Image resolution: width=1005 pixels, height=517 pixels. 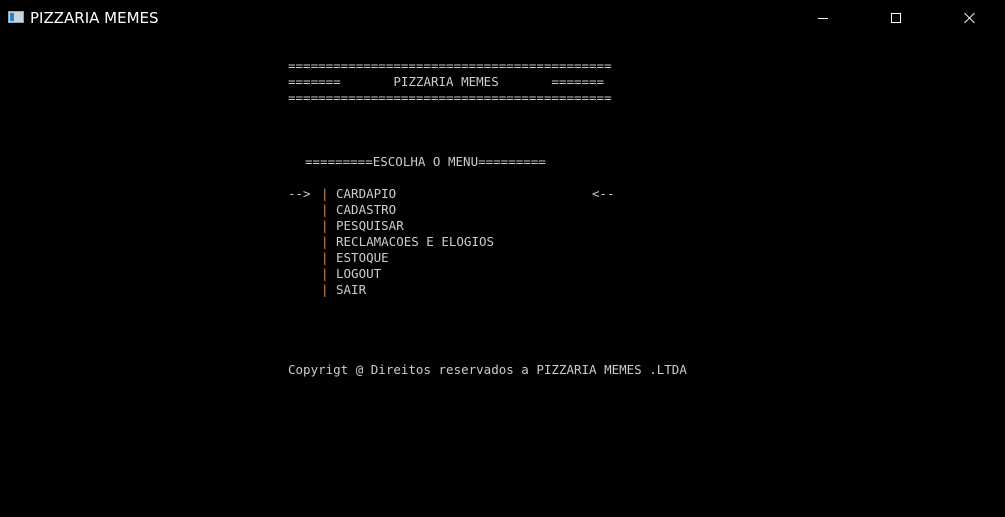 What do you see at coordinates (451, 194) in the screenshot?
I see `menu-item-cardapio: --> | CARDAPIO <--` at bounding box center [451, 194].